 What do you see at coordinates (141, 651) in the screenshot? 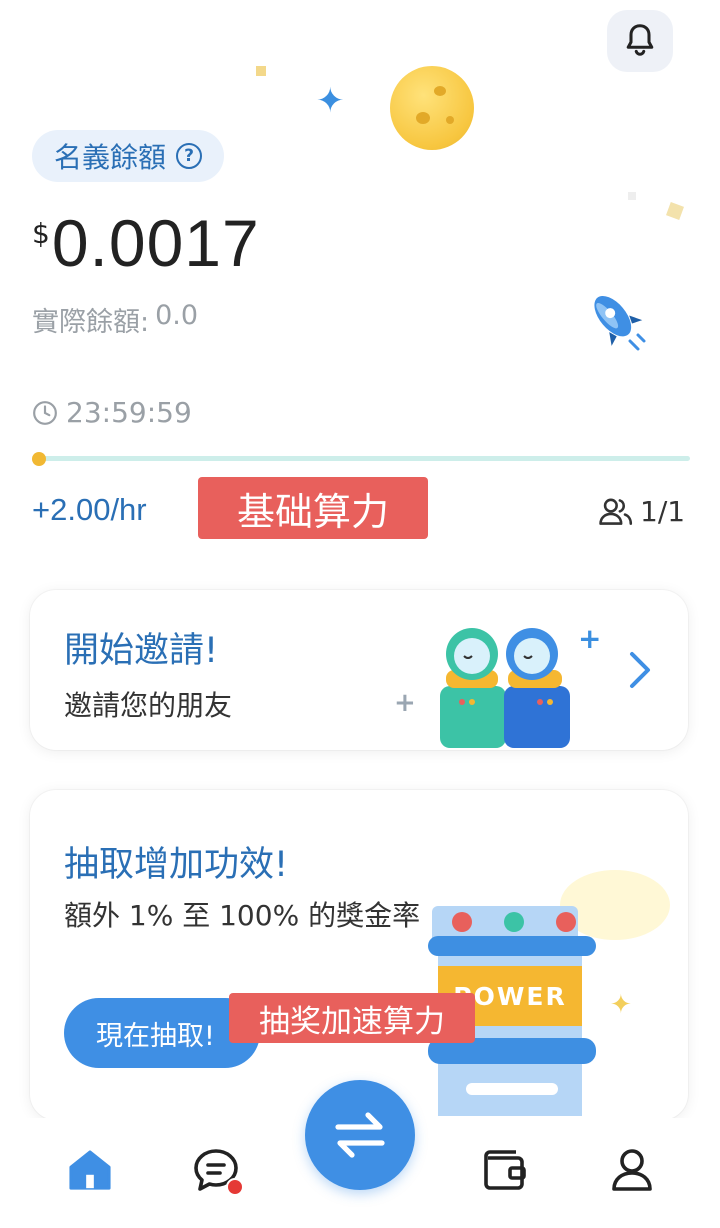
I see `invite-title: 開始邀請!` at bounding box center [141, 651].